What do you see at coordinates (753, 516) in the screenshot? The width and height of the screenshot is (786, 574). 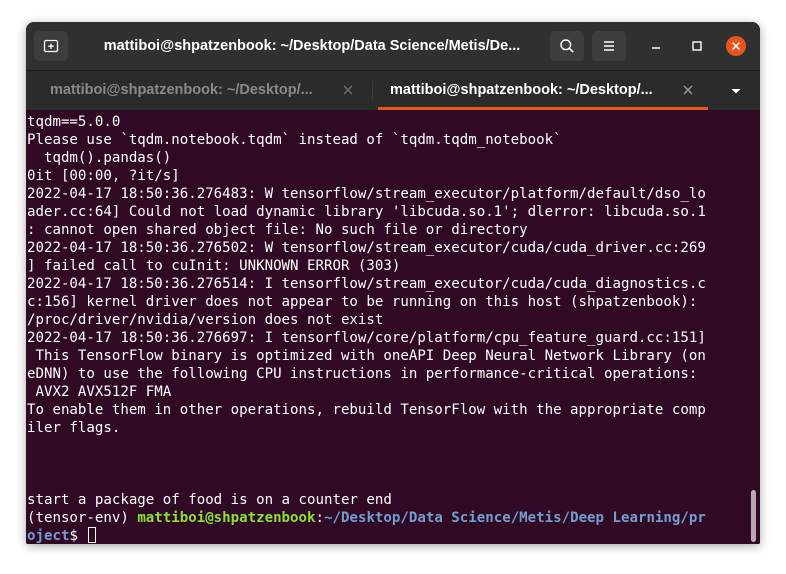 I see `scrollbar` at bounding box center [753, 516].